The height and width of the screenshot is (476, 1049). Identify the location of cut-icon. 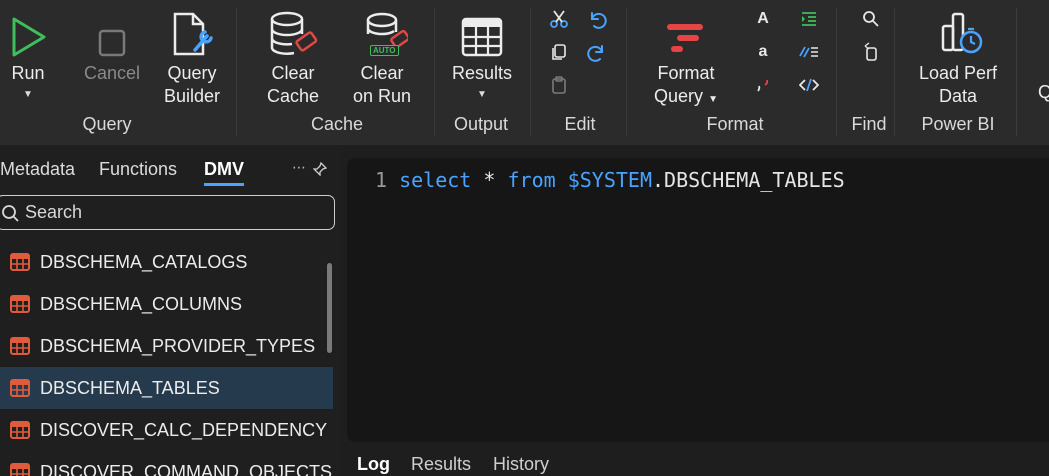
(559, 19).